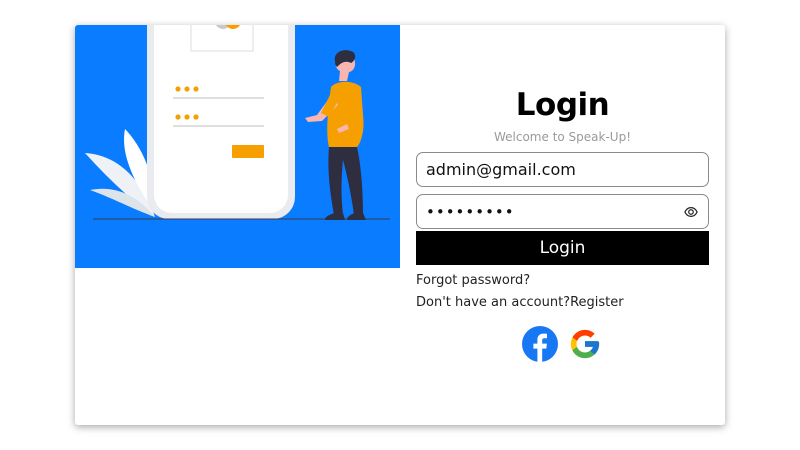 The width and height of the screenshot is (800, 450). I want to click on google-icon, so click(585, 344).